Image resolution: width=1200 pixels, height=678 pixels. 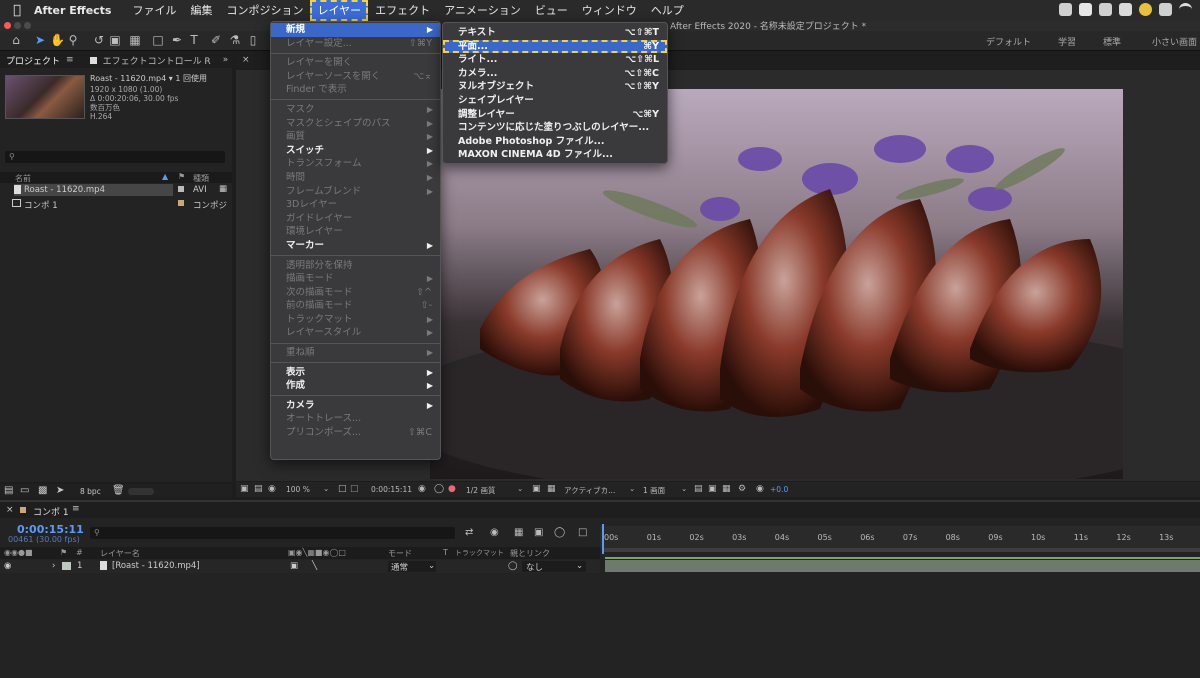 I want to click on menu-animation: アニメーション, so click(x=482, y=10).